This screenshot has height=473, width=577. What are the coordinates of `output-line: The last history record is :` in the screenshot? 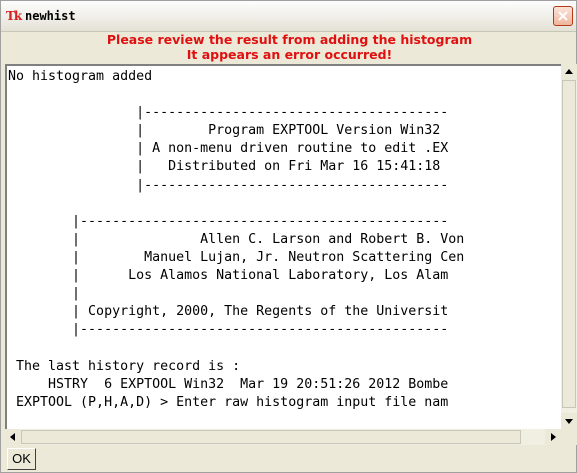 It's located at (124, 366).